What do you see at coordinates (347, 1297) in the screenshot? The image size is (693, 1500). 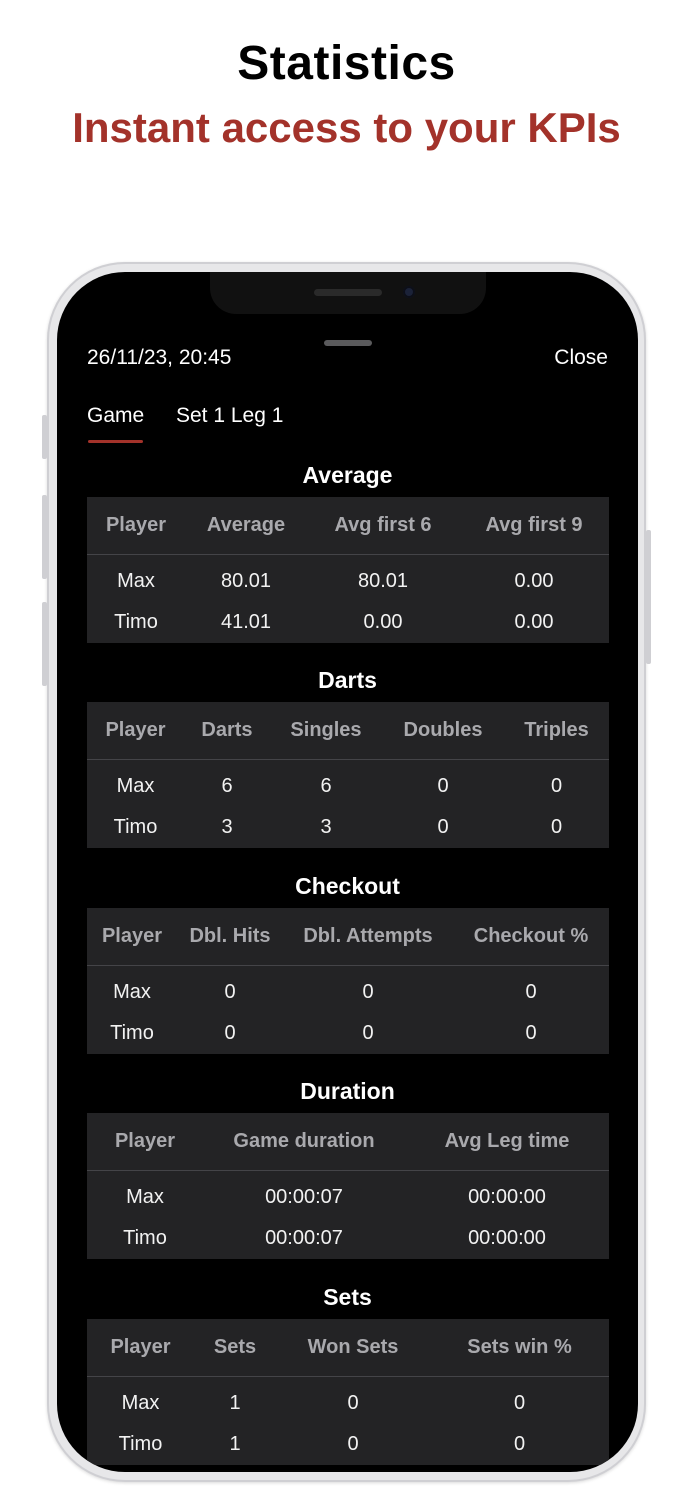 I see `section-title-sets: Sets` at bounding box center [347, 1297].